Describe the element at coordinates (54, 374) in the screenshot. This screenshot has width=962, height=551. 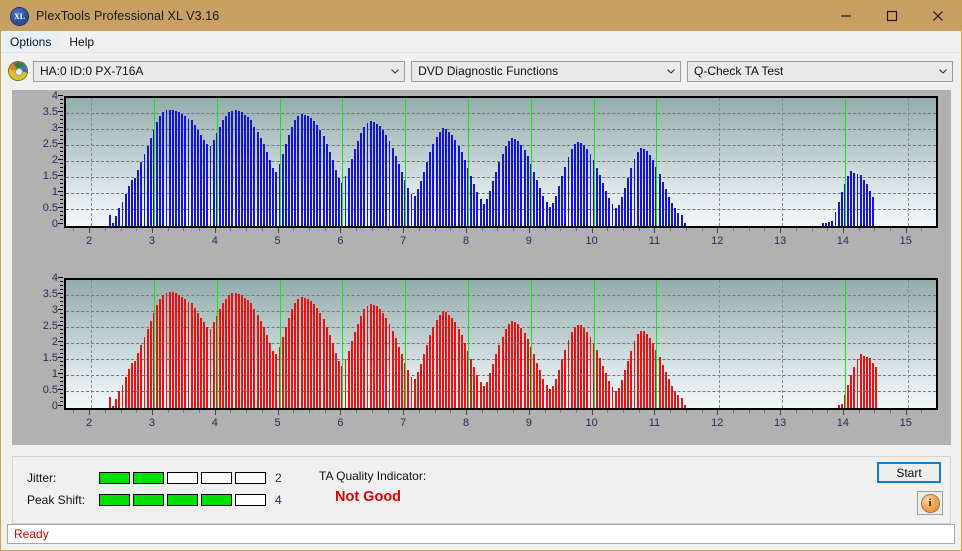
I see `y-axis-label: 1` at that location.